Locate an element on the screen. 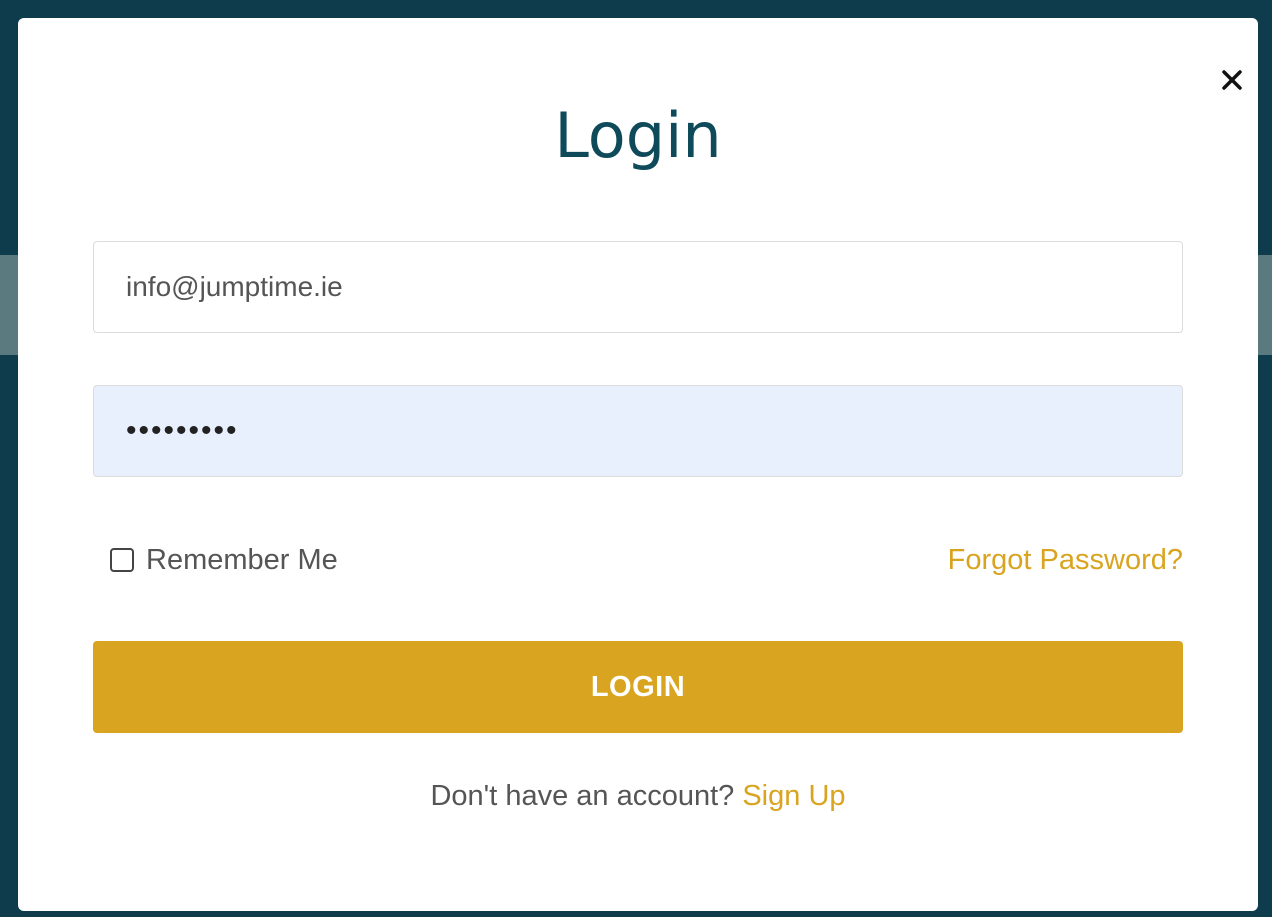 The width and height of the screenshot is (1272, 917). forgot-password-link: Forgot Password? is located at coordinates (1065, 560).